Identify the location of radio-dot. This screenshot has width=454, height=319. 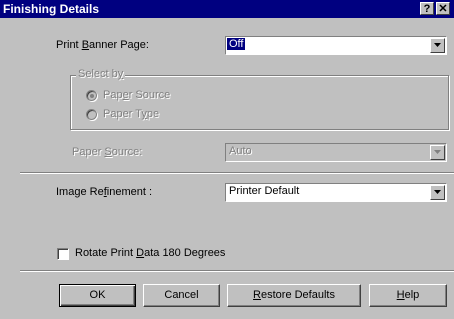
(92, 96).